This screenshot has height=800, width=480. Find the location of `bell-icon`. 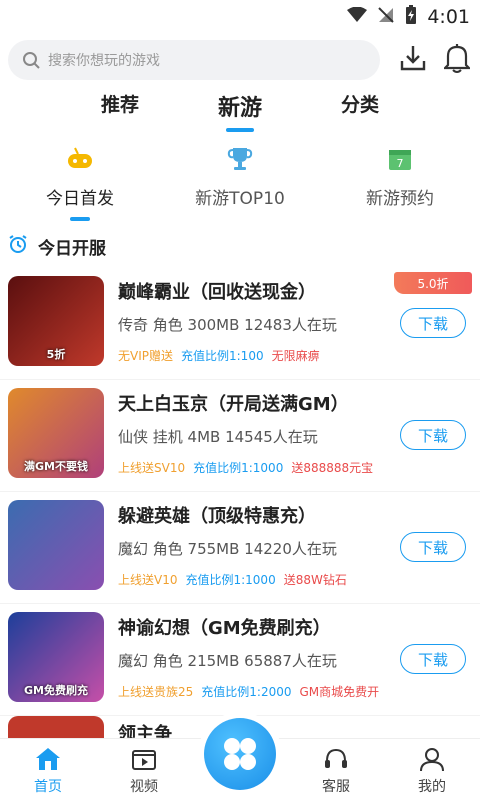

bell-icon is located at coordinates (457, 60).